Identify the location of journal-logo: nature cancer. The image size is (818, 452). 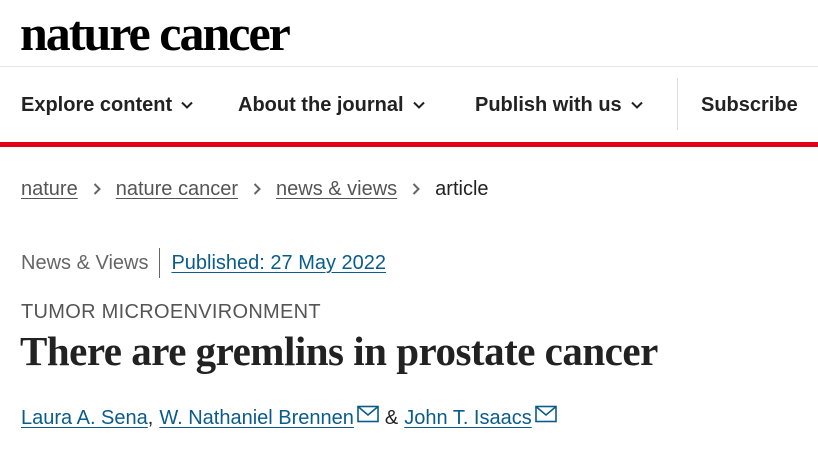
(155, 33).